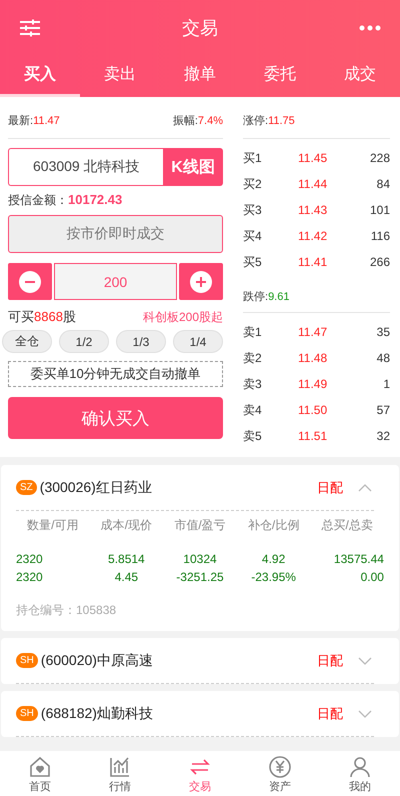 The image size is (400, 796). What do you see at coordinates (197, 121) in the screenshot?
I see `amplitude: 振幅:7.4%` at bounding box center [197, 121].